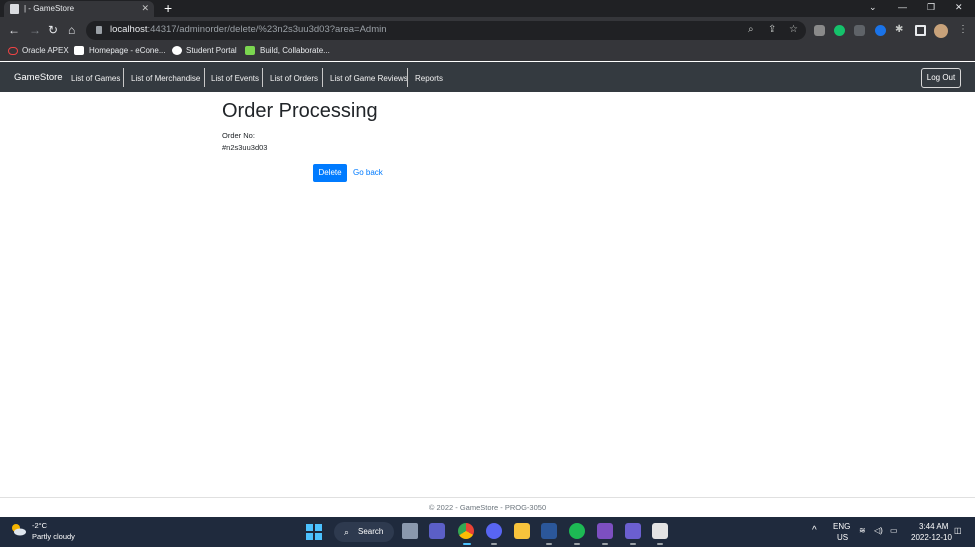 This screenshot has height=547, width=975. What do you see at coordinates (245, 147) in the screenshot?
I see `order-number-value: #n2s3uu3d03` at bounding box center [245, 147].